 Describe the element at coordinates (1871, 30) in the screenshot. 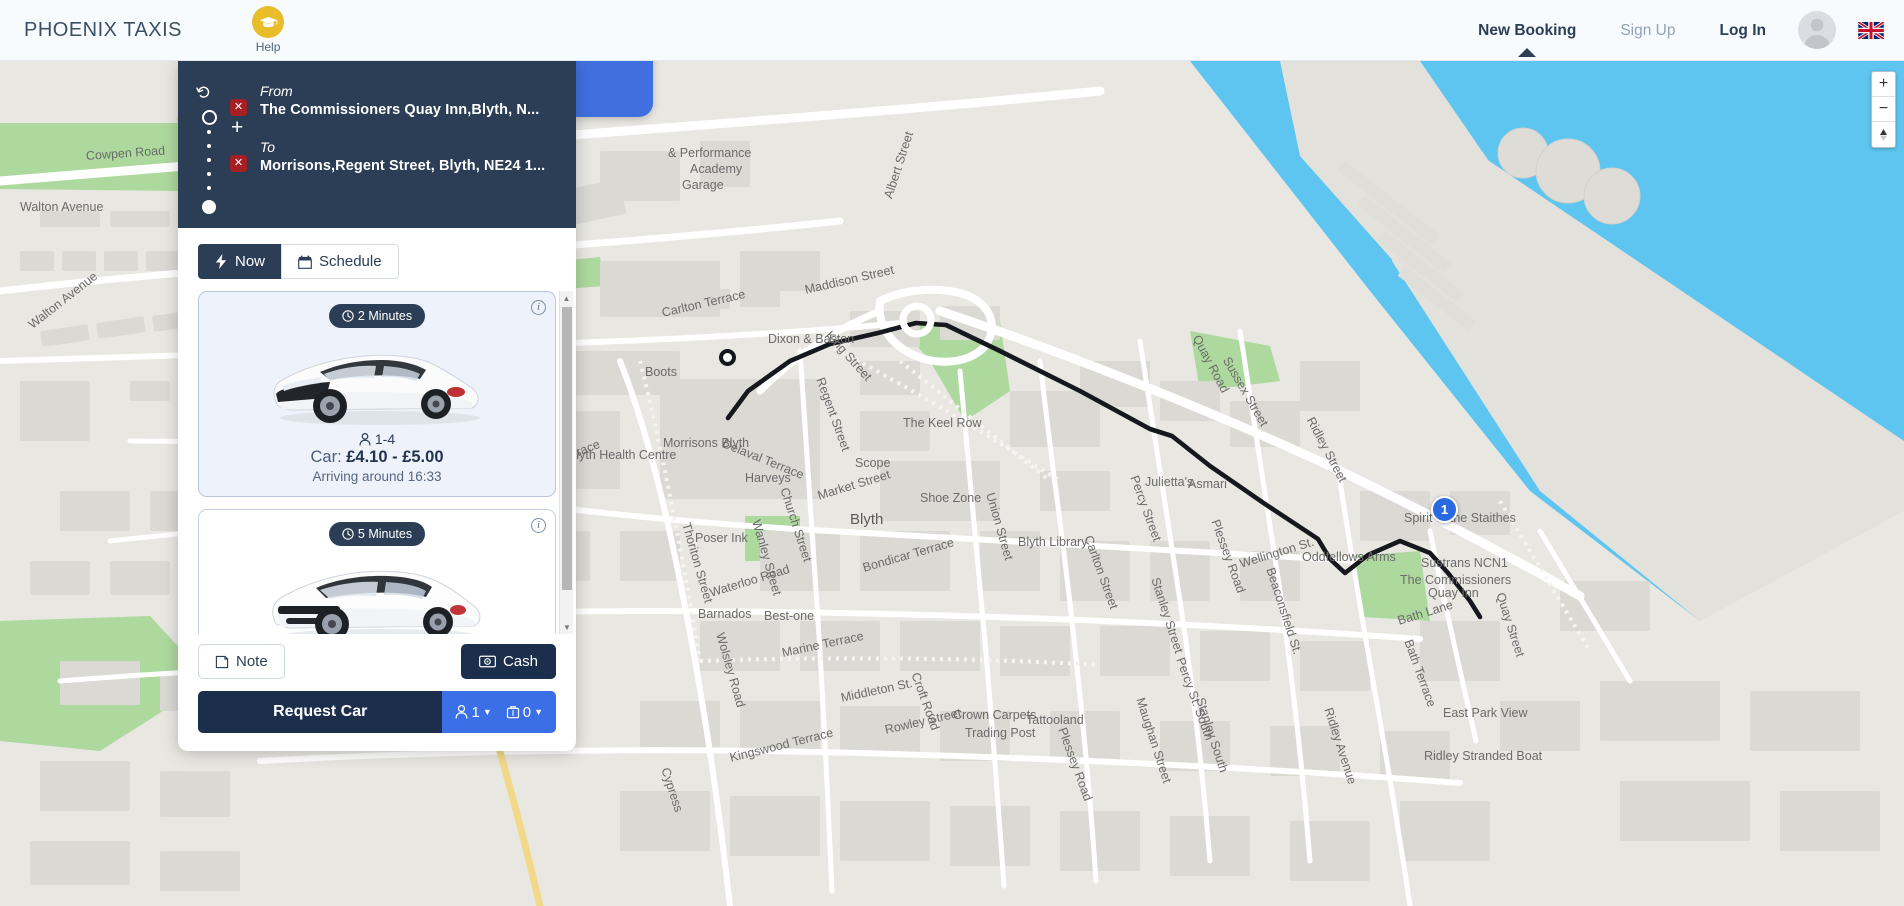

I see `uk-flag-icon` at that location.